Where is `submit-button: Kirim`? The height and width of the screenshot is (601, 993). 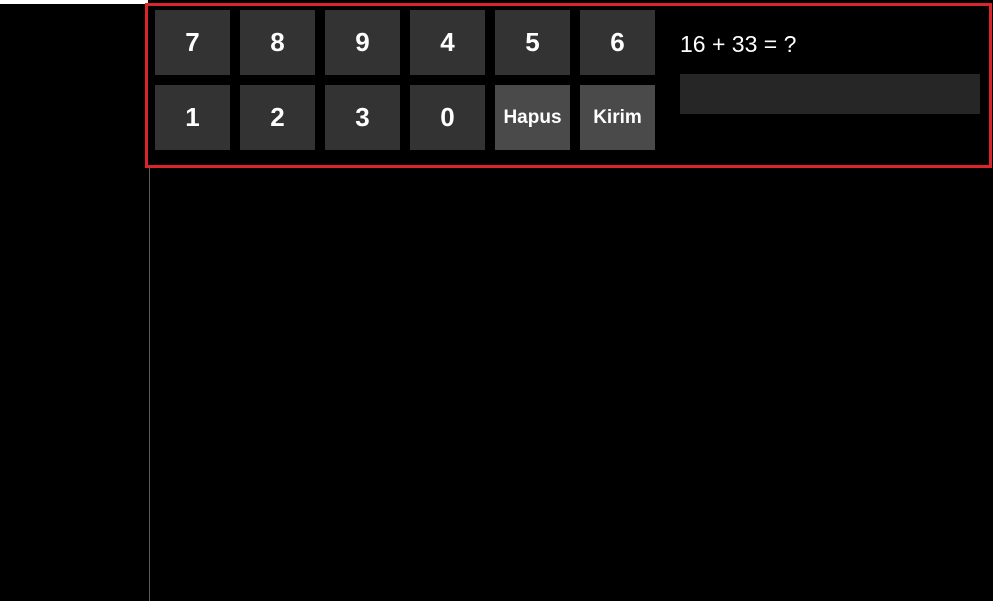
submit-button: Kirim is located at coordinates (617, 117).